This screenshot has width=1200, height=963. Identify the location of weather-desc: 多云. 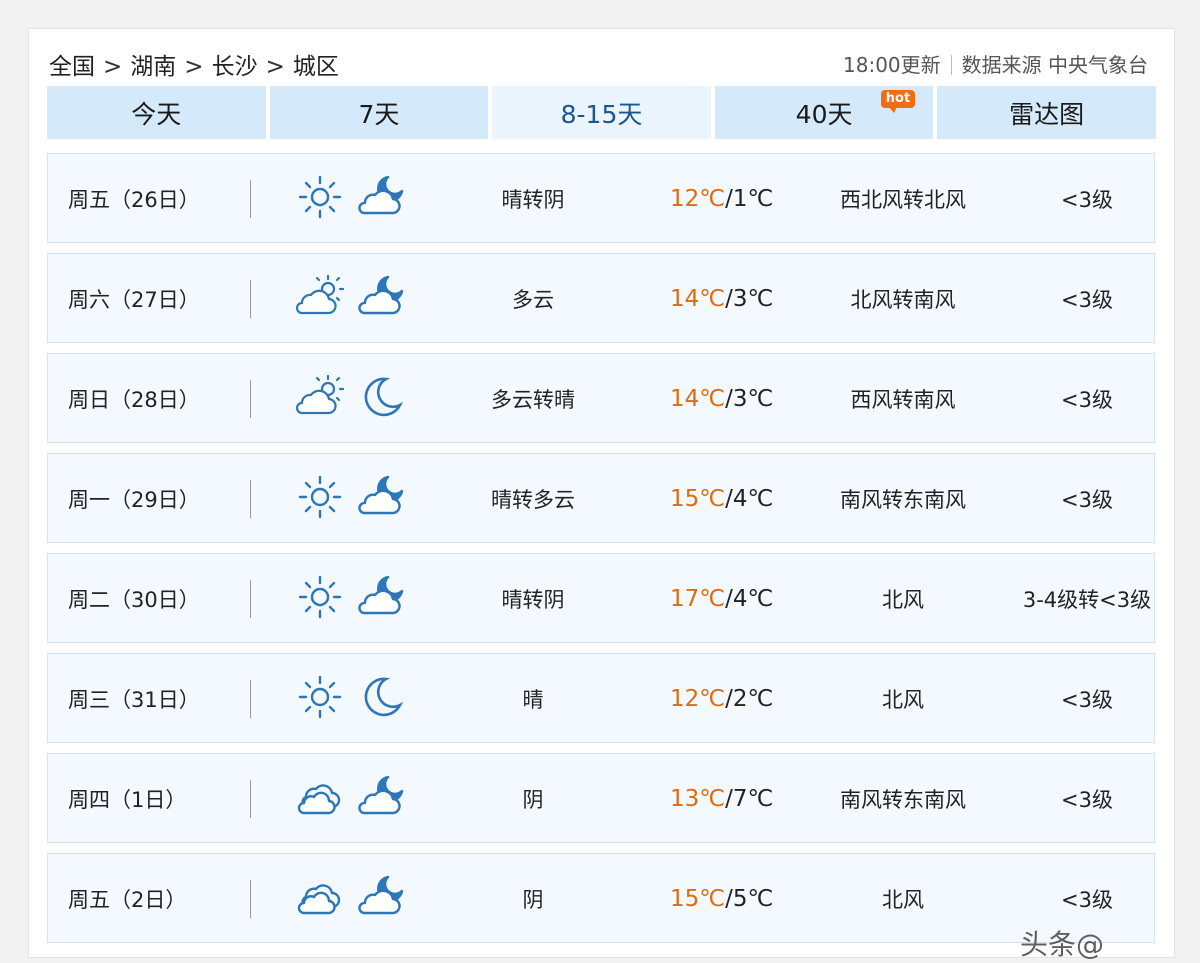
(533, 300).